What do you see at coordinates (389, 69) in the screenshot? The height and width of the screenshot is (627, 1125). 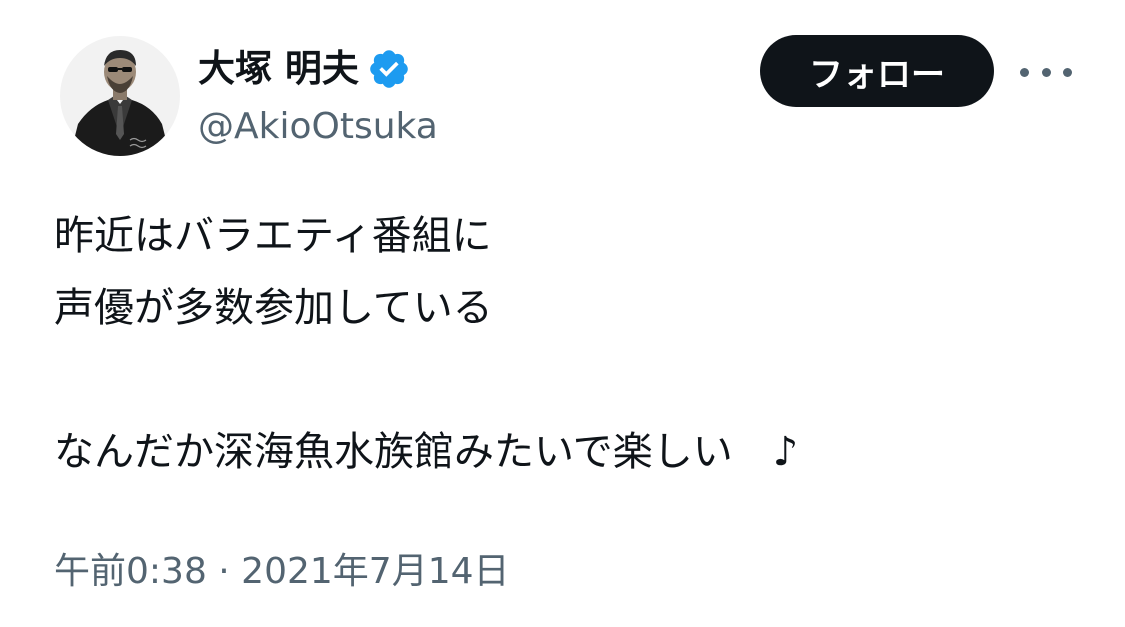 I see `verified-badge-icon` at bounding box center [389, 69].